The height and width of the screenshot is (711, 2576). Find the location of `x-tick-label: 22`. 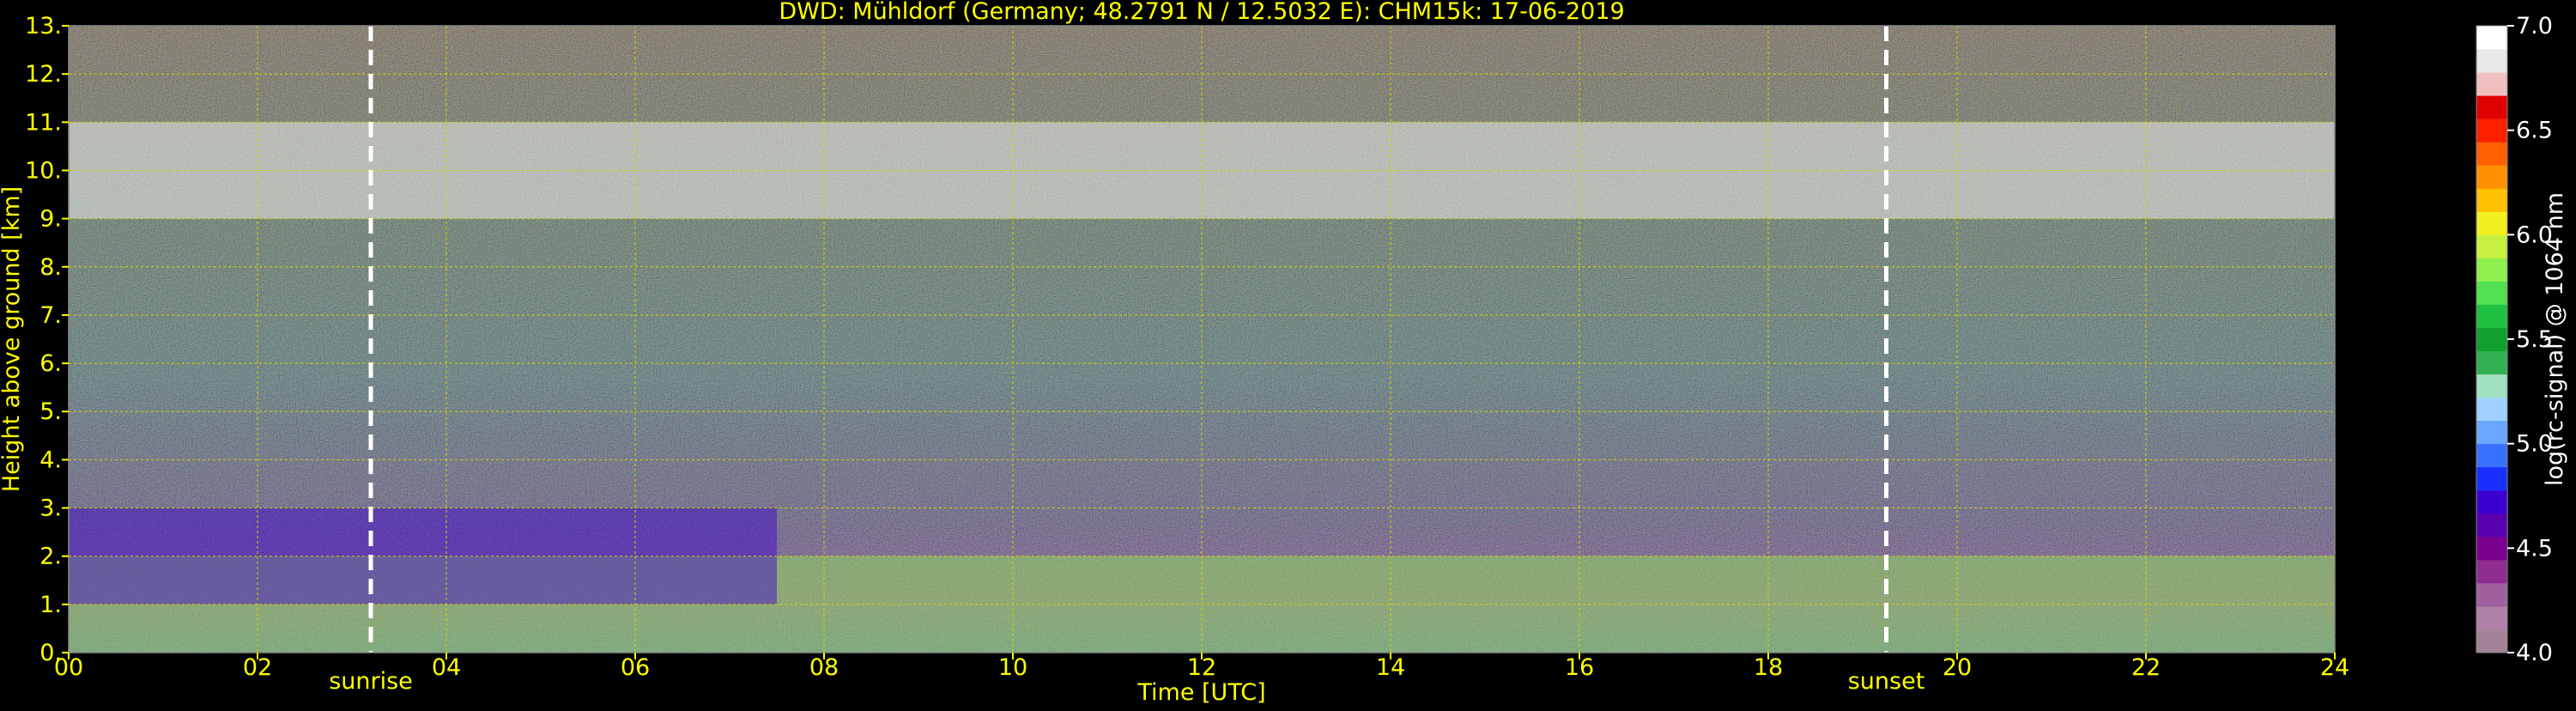

x-tick-label: 22 is located at coordinates (2146, 667).